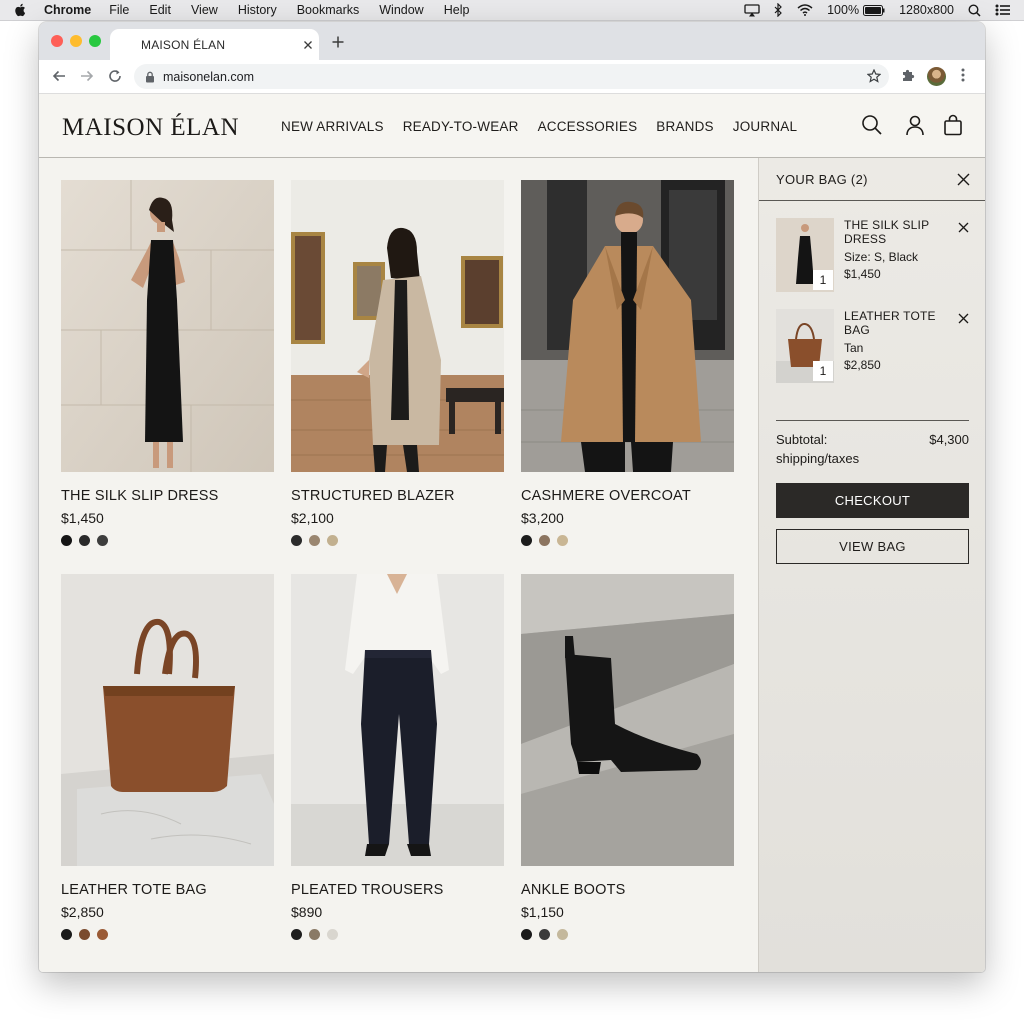  What do you see at coordinates (214, 44) in the screenshot?
I see `tab-maison-elan: MAISON ÉLAN` at bounding box center [214, 44].